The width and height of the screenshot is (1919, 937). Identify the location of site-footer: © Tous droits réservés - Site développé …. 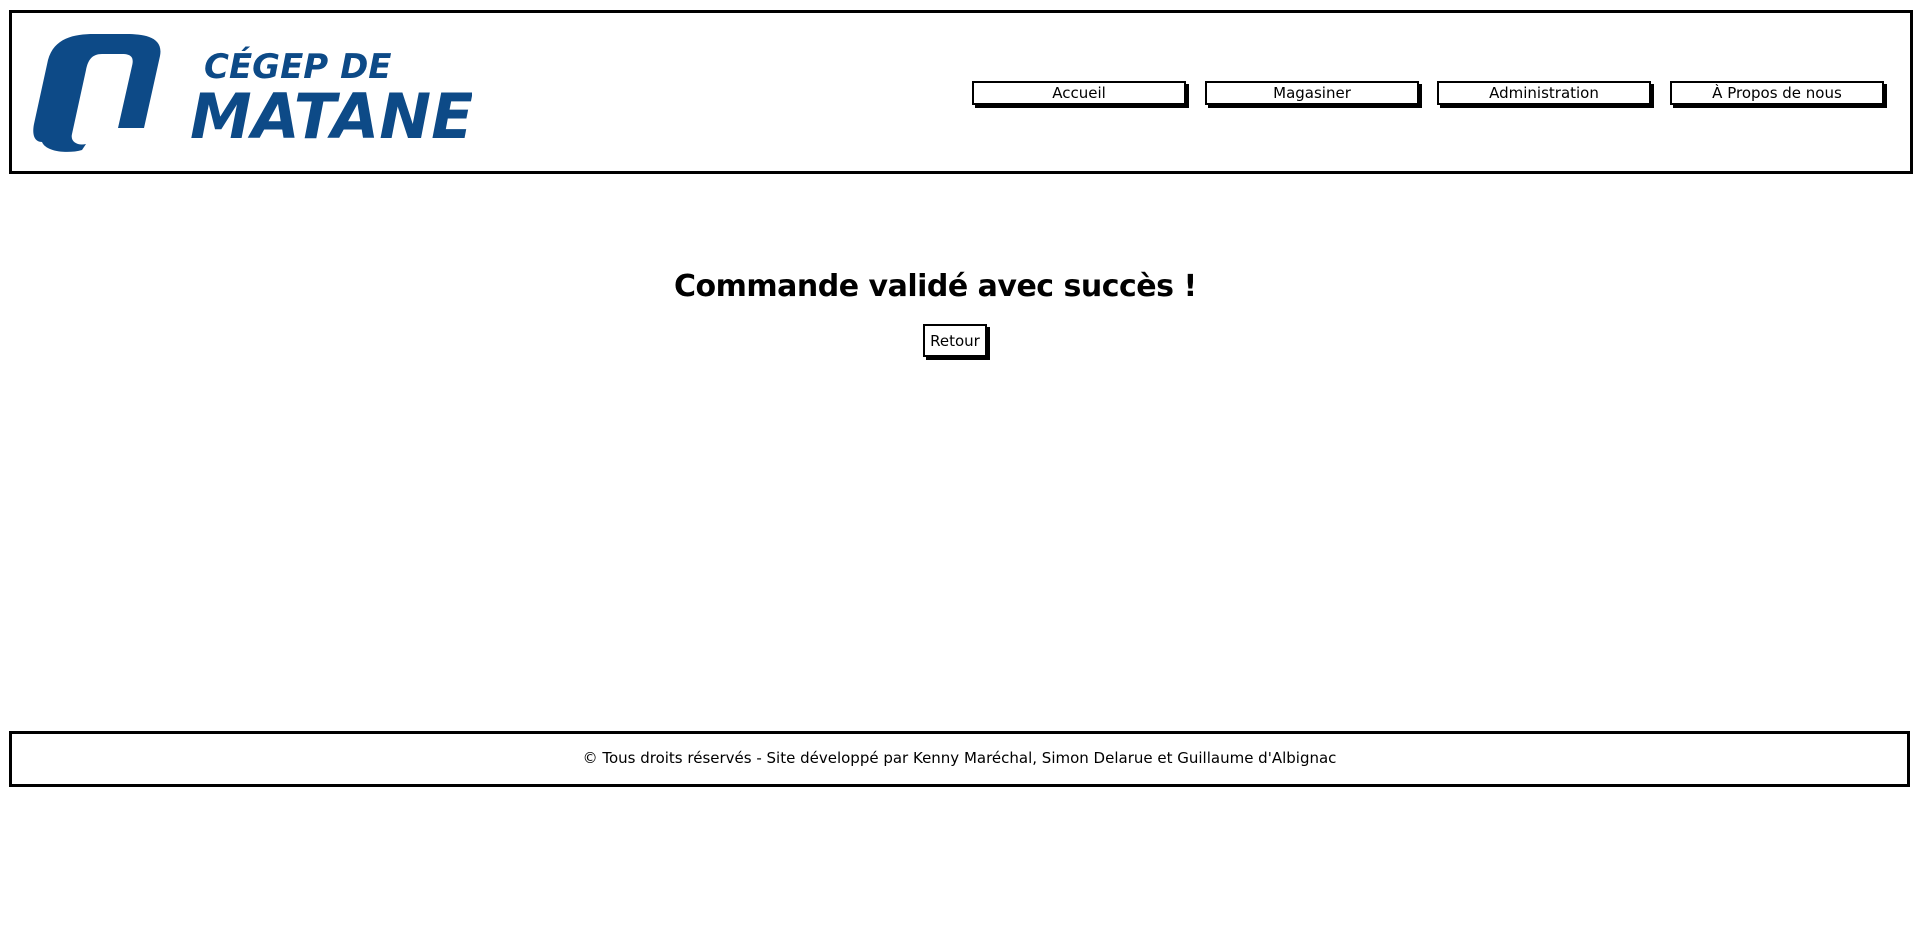
(959, 759).